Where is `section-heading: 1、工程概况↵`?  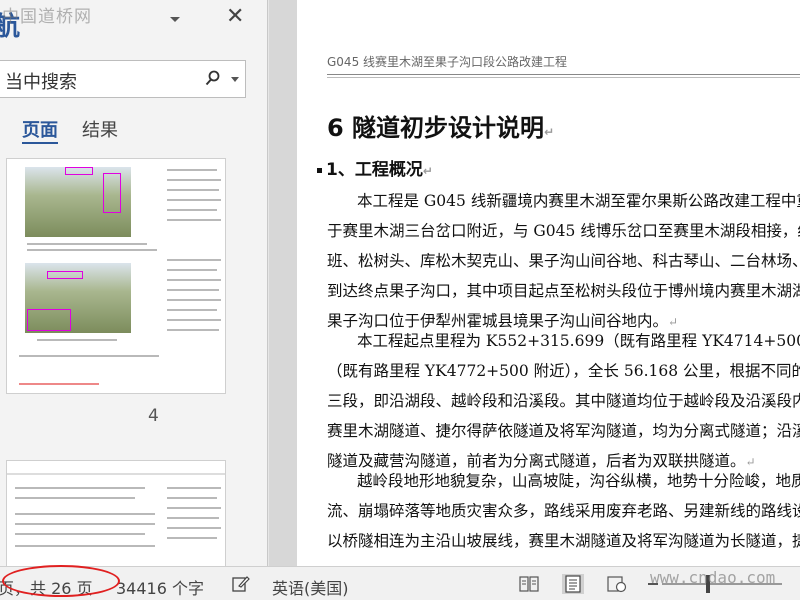
section-heading: 1、工程概况↵ is located at coordinates (375, 167).